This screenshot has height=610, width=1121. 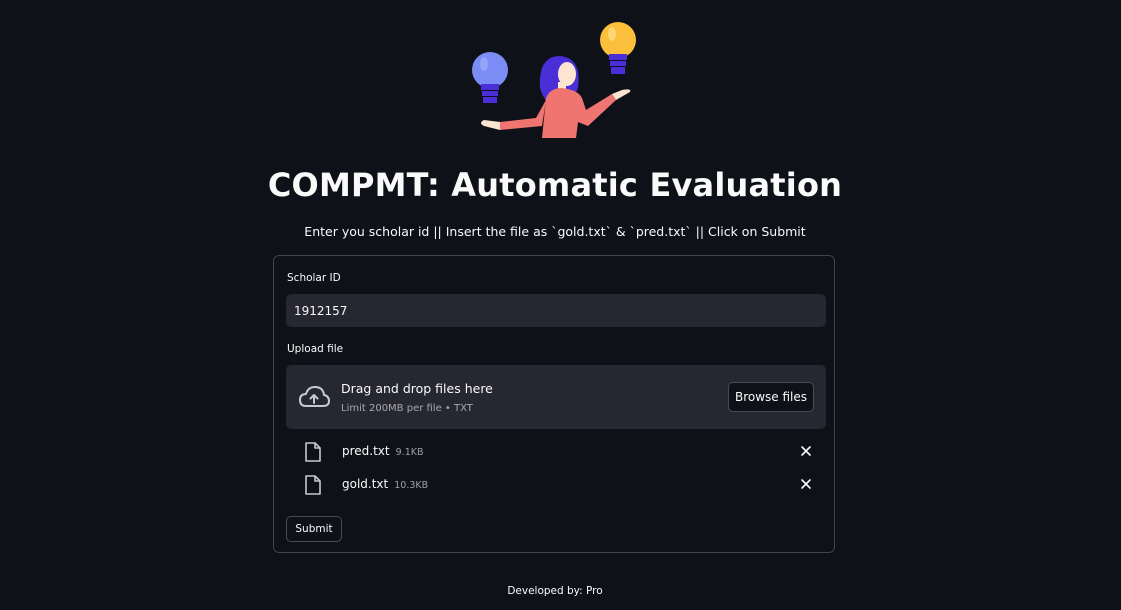 I want to click on submit-button: Submit, so click(x=314, y=529).